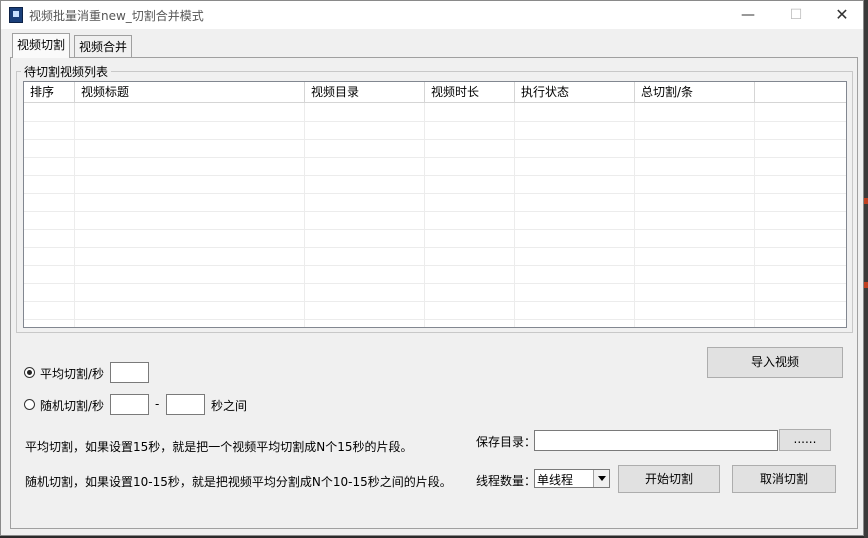 The height and width of the screenshot is (538, 868). Describe the element at coordinates (796, 15) in the screenshot. I see `maximize-icon: ☐` at that location.